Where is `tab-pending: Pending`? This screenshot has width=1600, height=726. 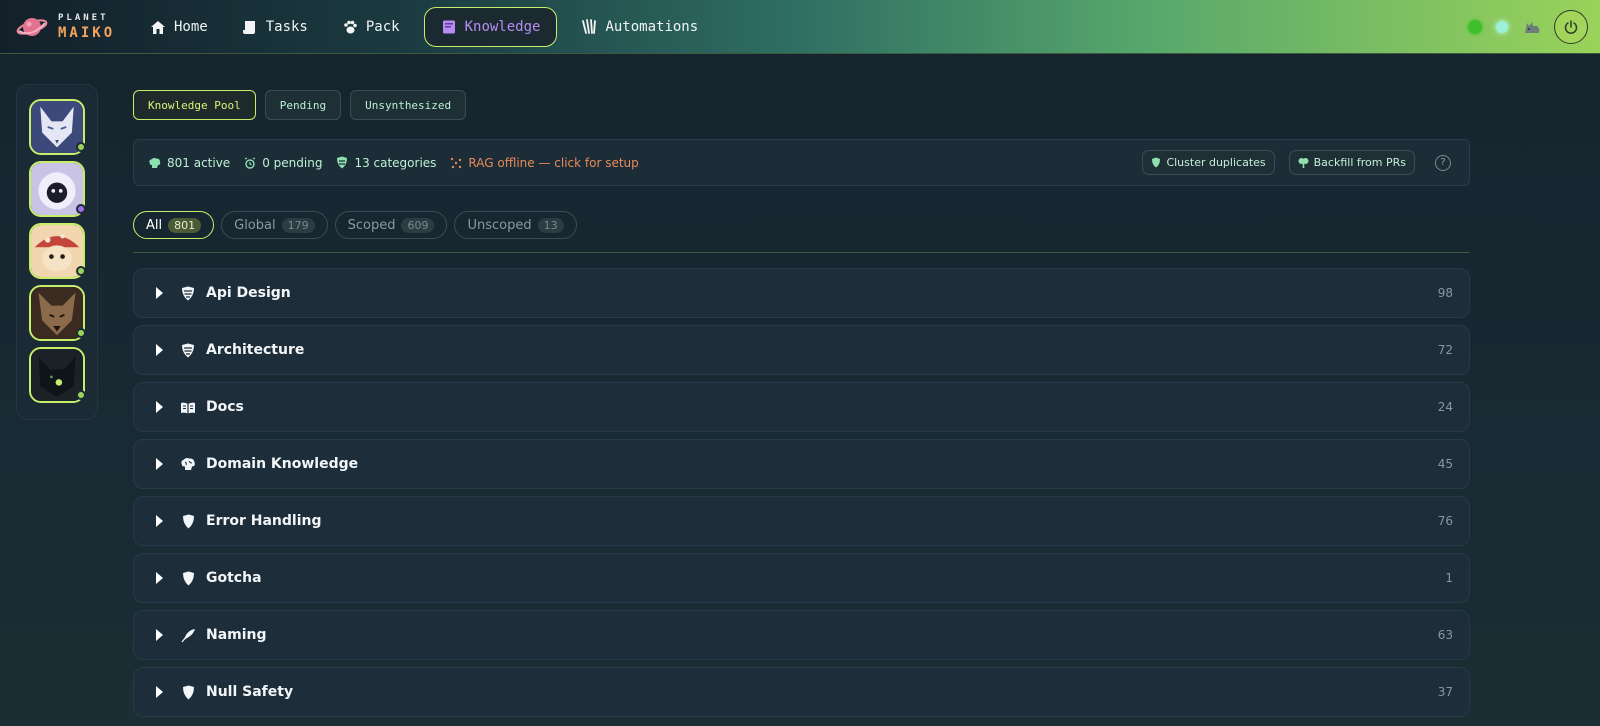
tab-pending: Pending is located at coordinates (303, 105).